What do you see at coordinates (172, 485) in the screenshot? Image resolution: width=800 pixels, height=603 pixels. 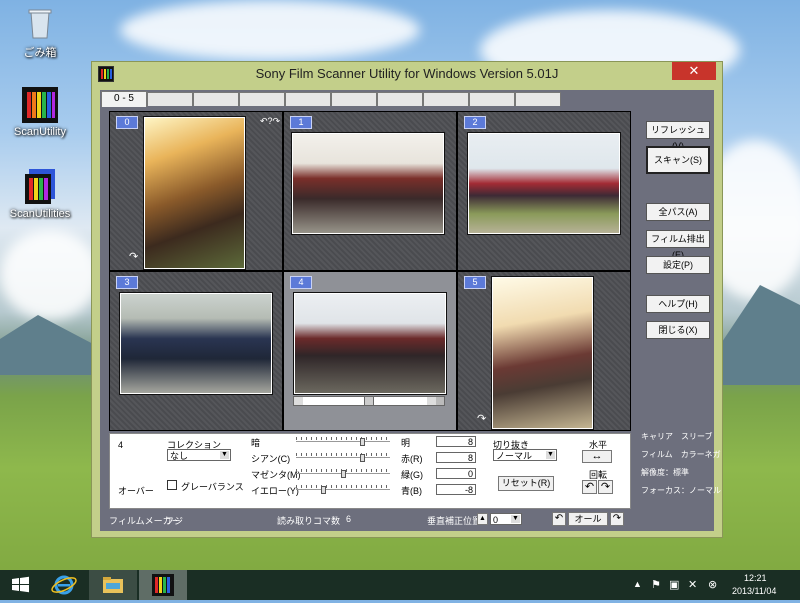 I see `gray-balance-checkbox` at bounding box center [172, 485].